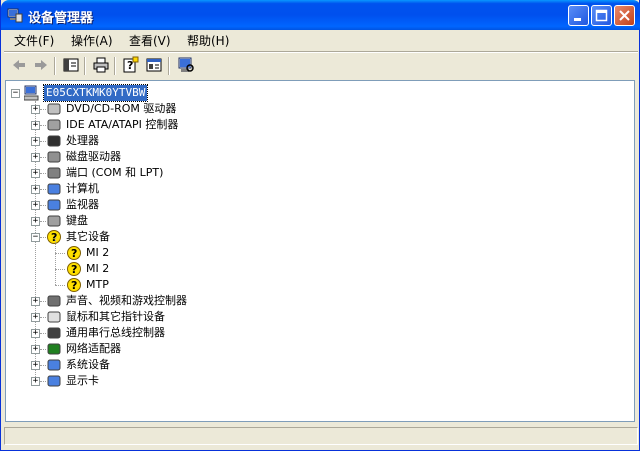  What do you see at coordinates (54, 173) in the screenshot?
I see `port-icon` at bounding box center [54, 173].